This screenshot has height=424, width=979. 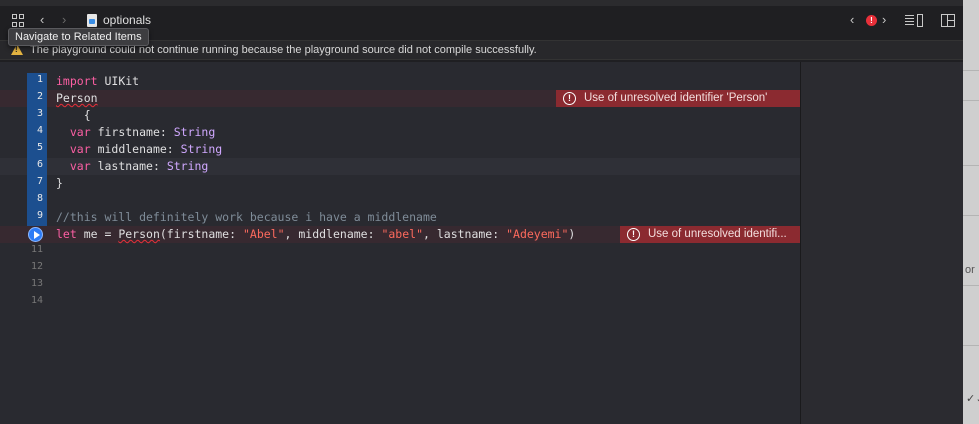 I want to click on code-line: 1 import UIKit, so click(x=400, y=81).